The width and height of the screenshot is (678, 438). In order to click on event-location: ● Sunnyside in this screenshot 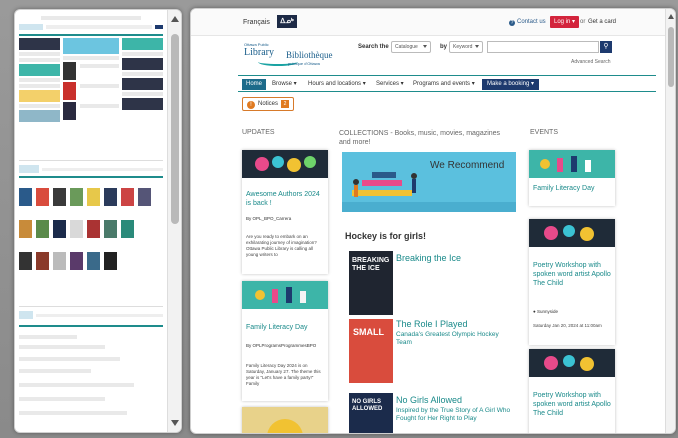, I will do `click(545, 311)`.